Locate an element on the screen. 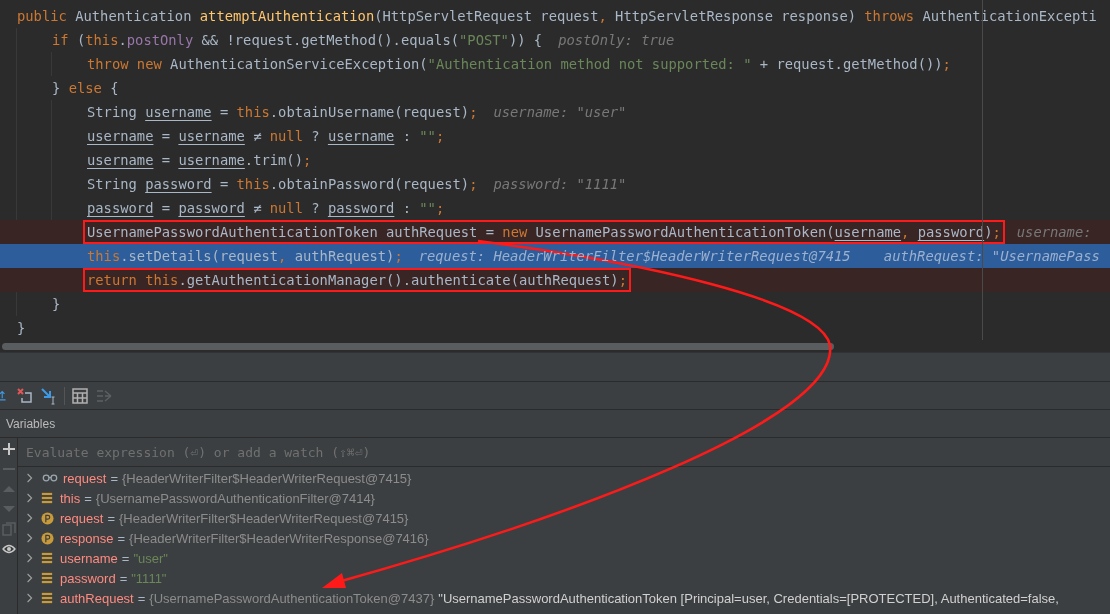 This screenshot has width=1110, height=614. plus-icon is located at coordinates (8, 449).